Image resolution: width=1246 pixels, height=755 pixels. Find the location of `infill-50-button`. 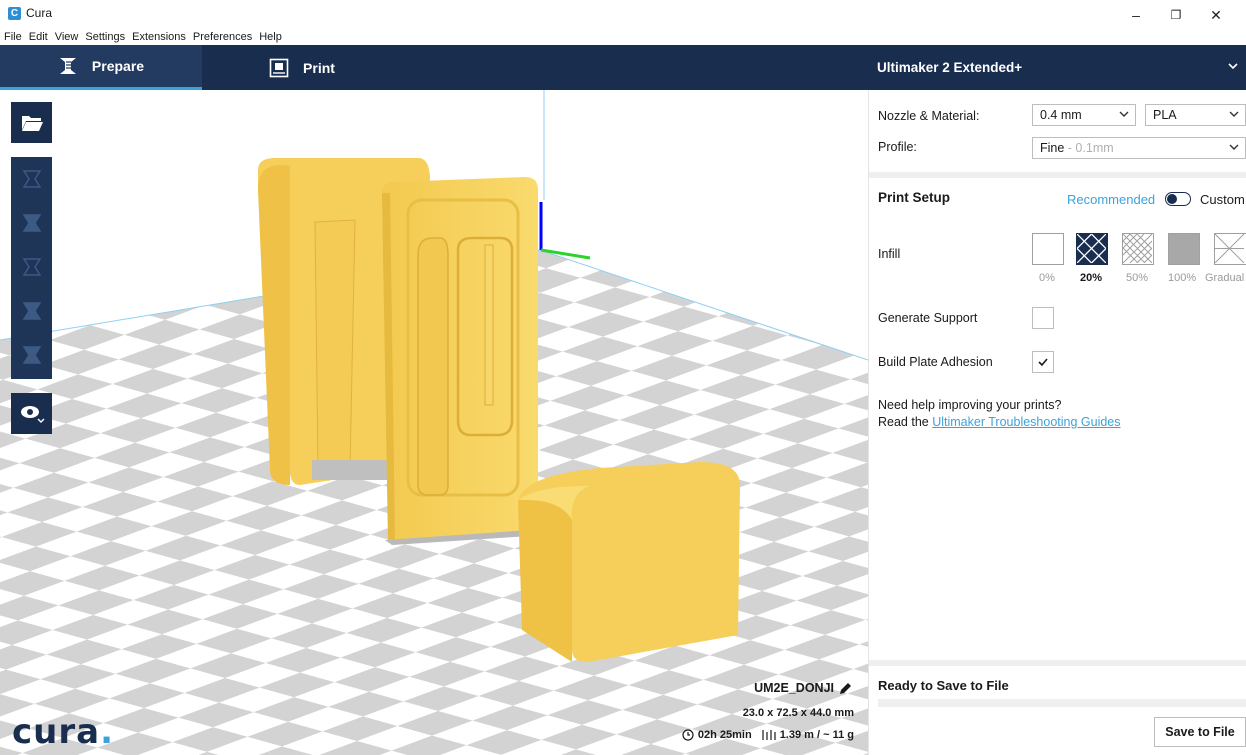

infill-50-button is located at coordinates (1138, 249).